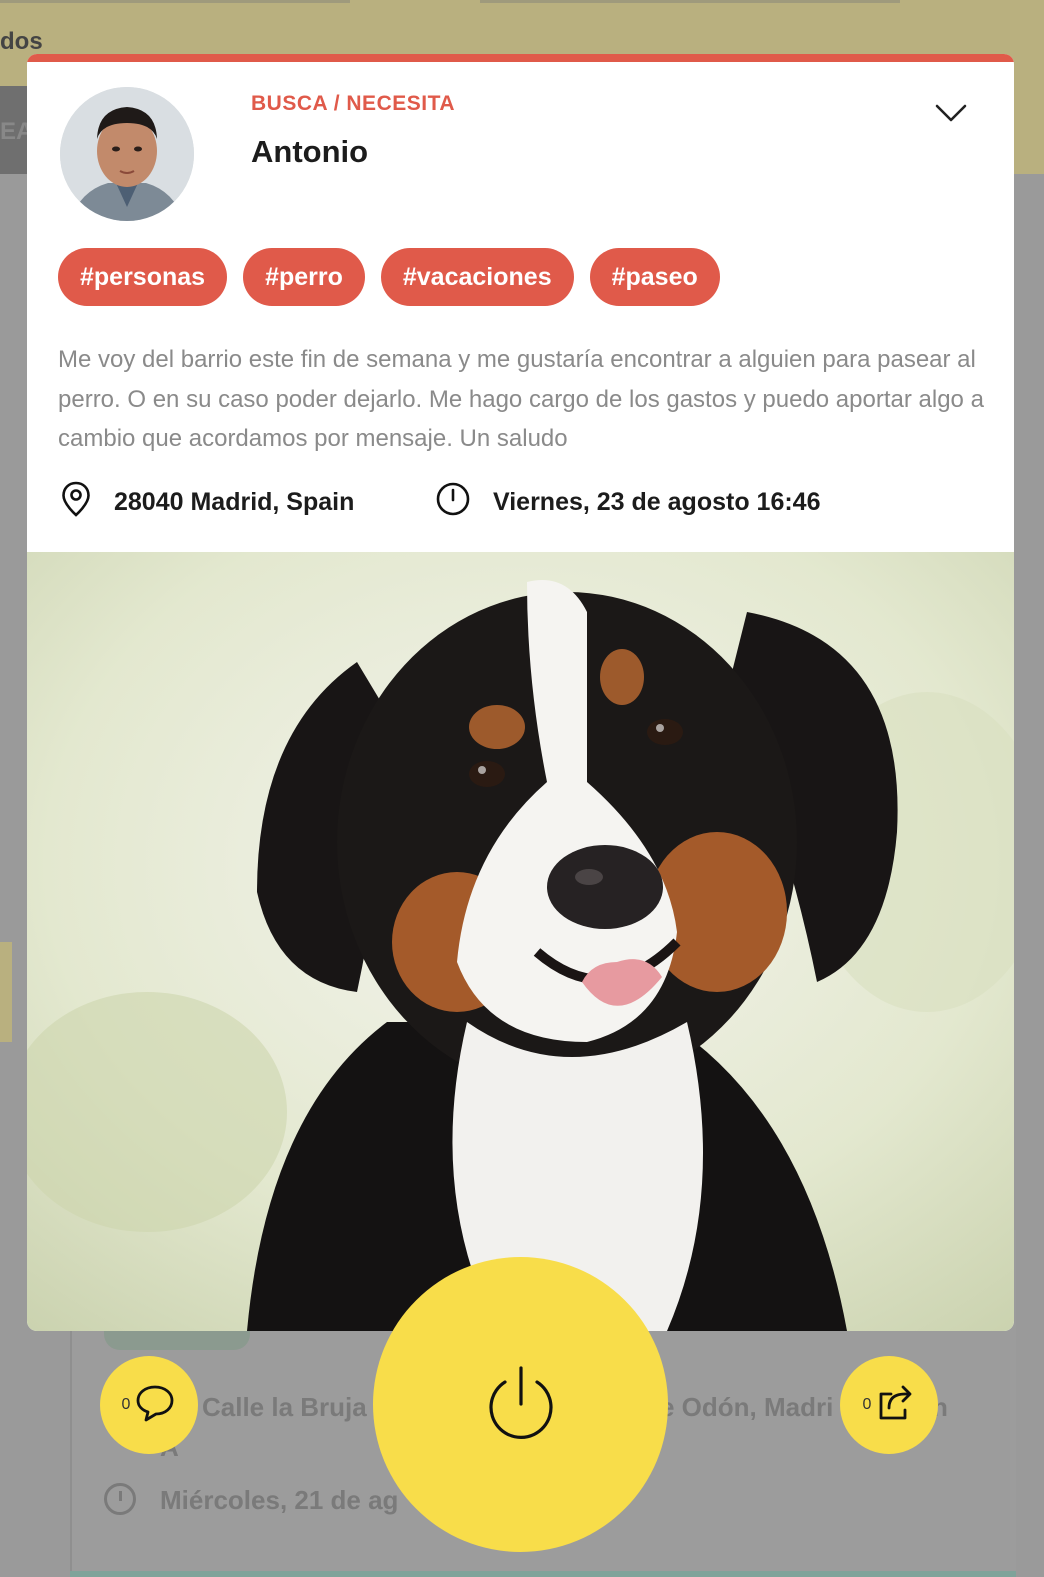 Image resolution: width=1044 pixels, height=1577 pixels. Describe the element at coordinates (464, 502) in the screenshot. I see `clock-icon` at that location.